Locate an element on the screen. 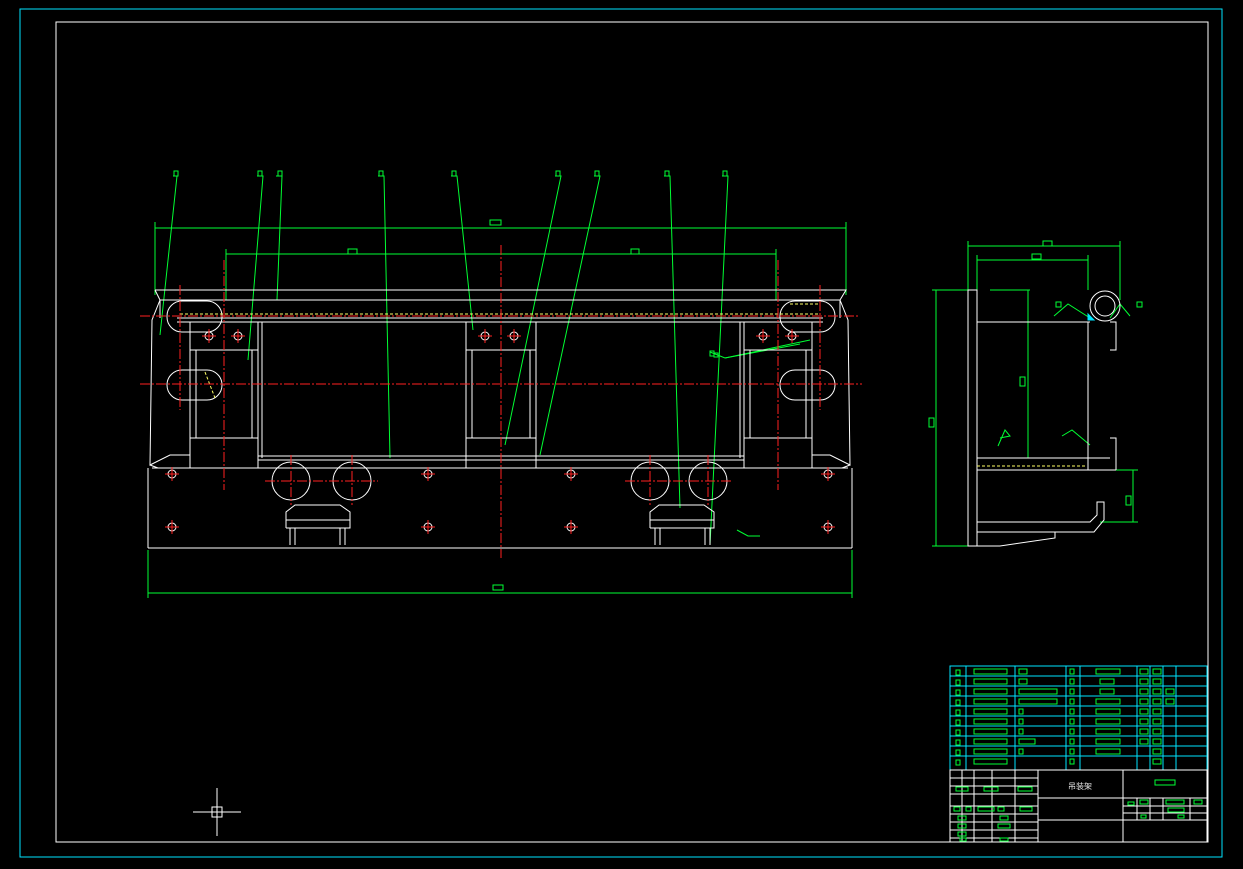 The width and height of the screenshot is (1243, 869). side-outline is located at coordinates (1044, 418).